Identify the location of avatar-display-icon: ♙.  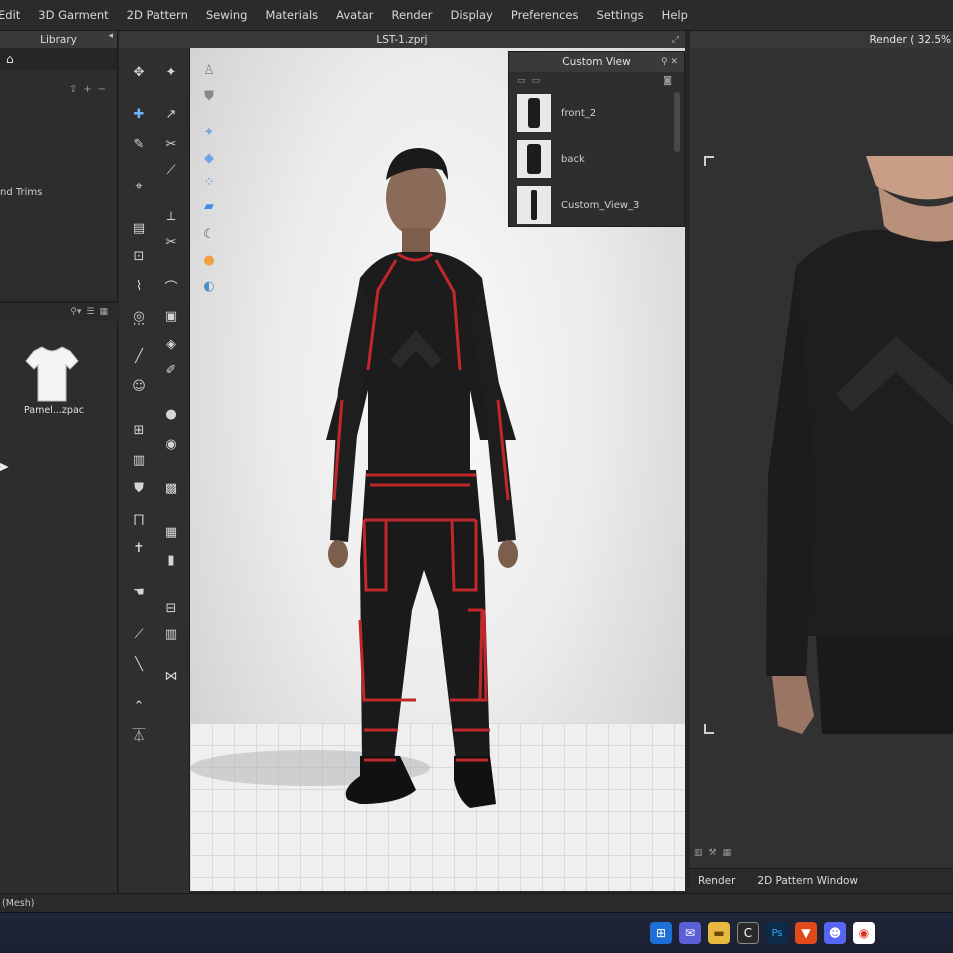
(209, 70).